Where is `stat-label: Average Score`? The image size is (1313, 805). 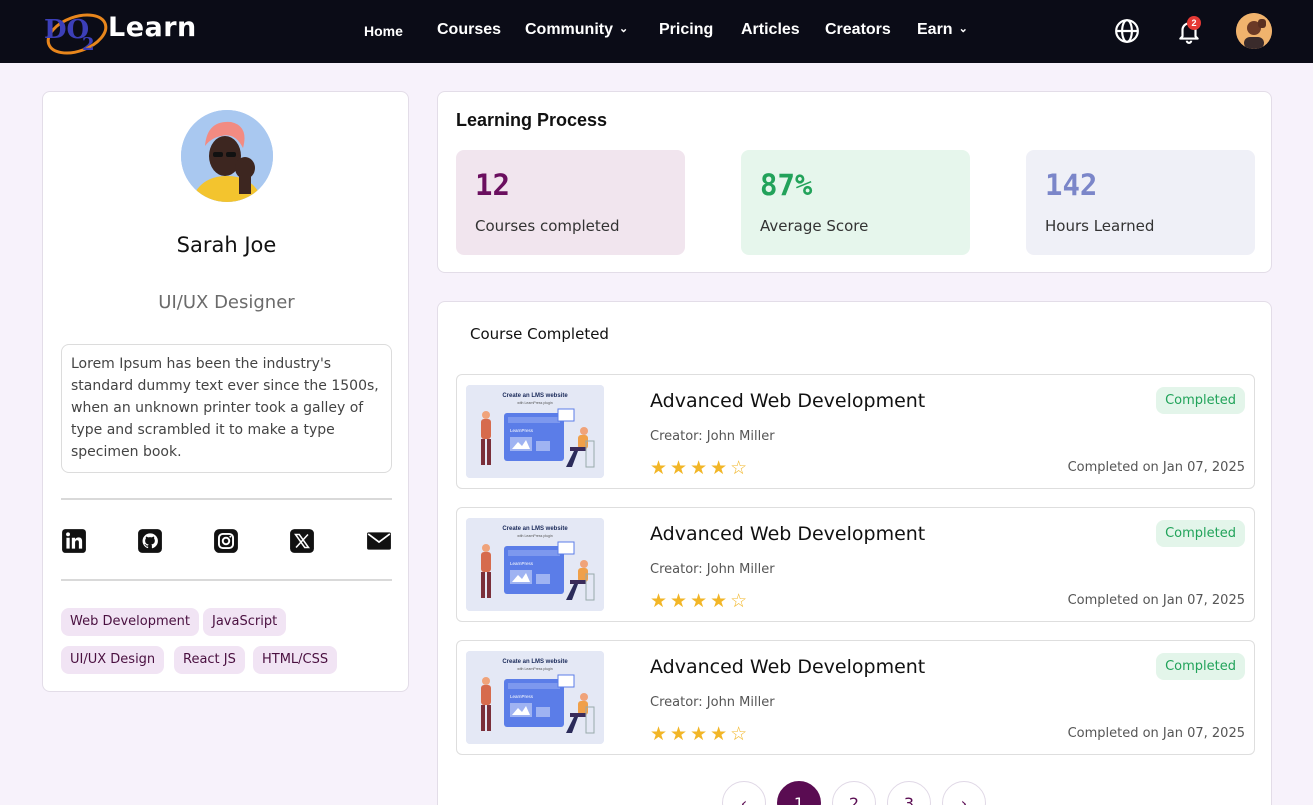 stat-label: Average Score is located at coordinates (814, 226).